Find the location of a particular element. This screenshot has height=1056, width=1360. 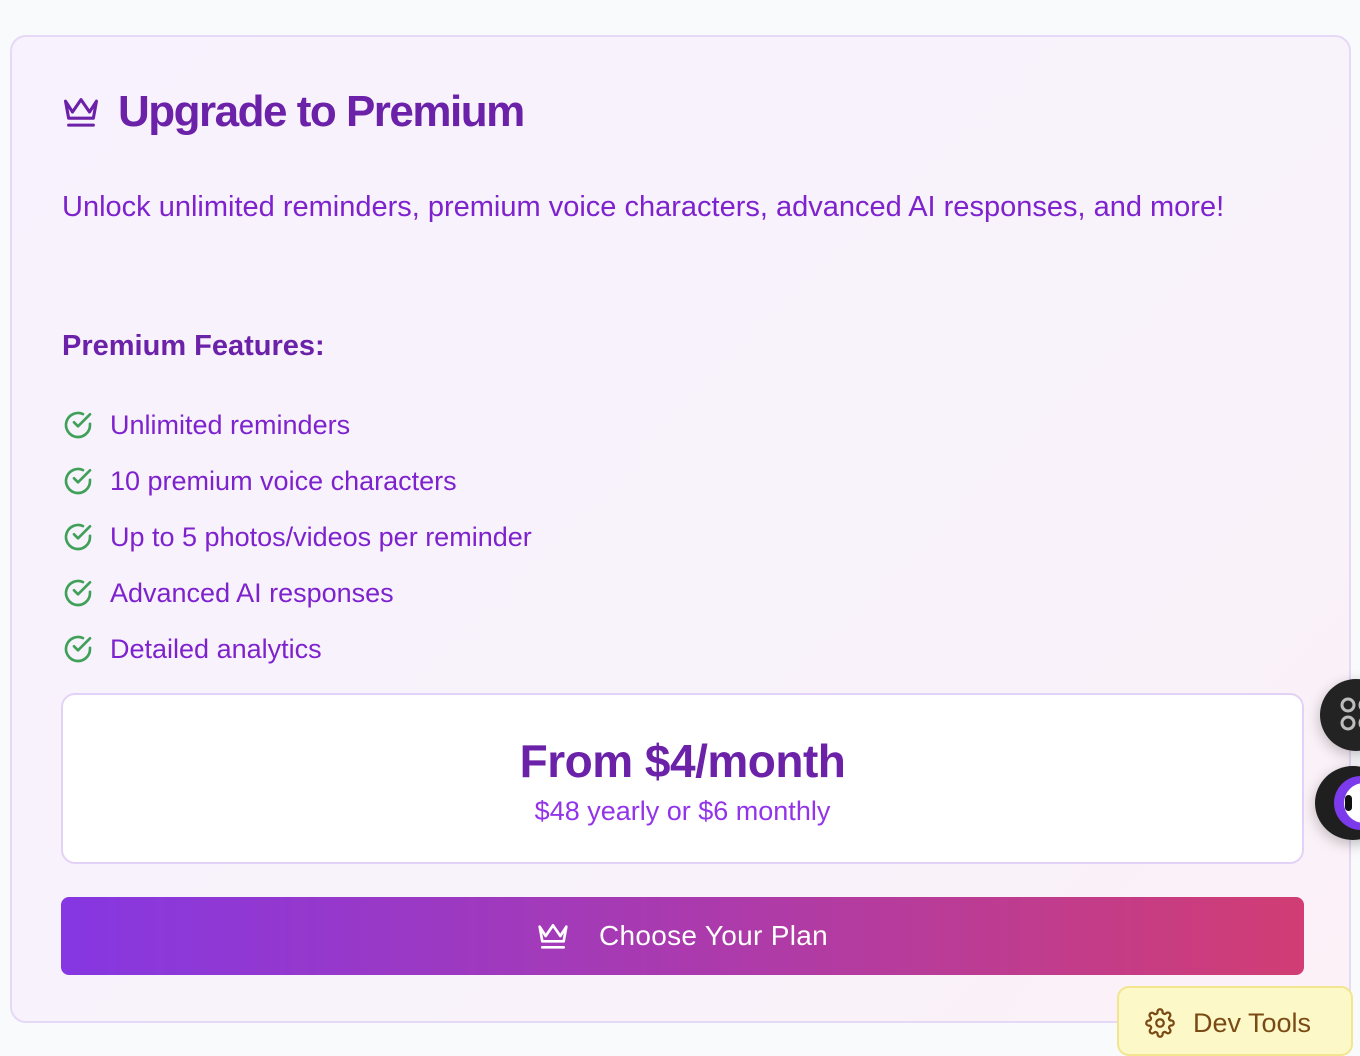

feature-label: Up to 5 photos/videos per reminder is located at coordinates (321, 536).